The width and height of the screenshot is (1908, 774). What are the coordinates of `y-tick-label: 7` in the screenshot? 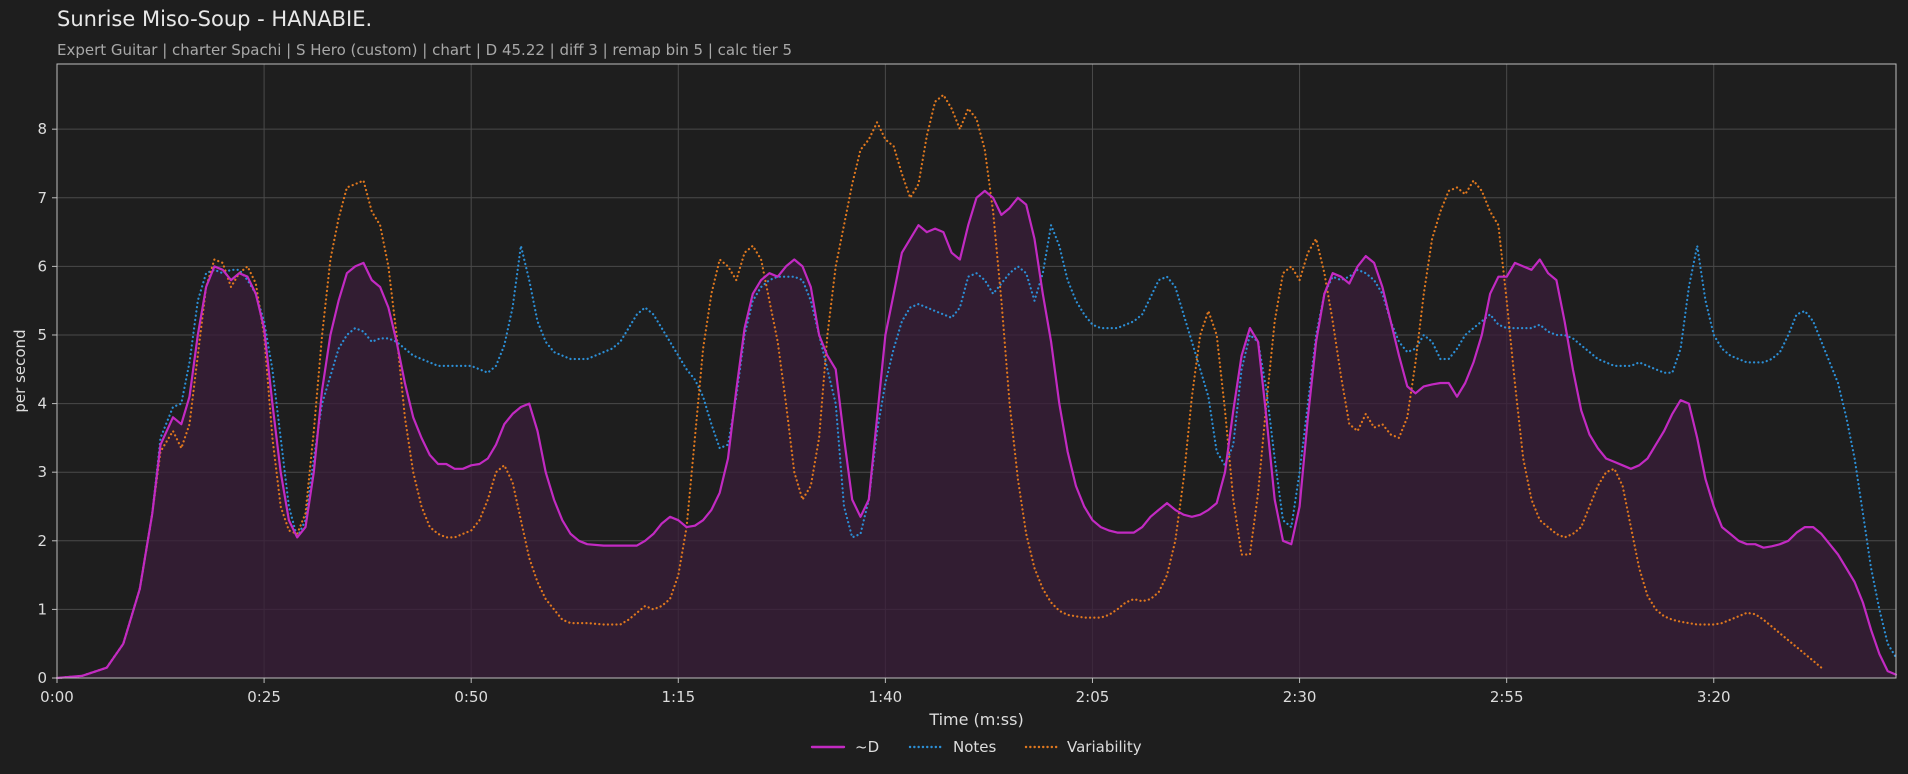 It's located at (42, 198).